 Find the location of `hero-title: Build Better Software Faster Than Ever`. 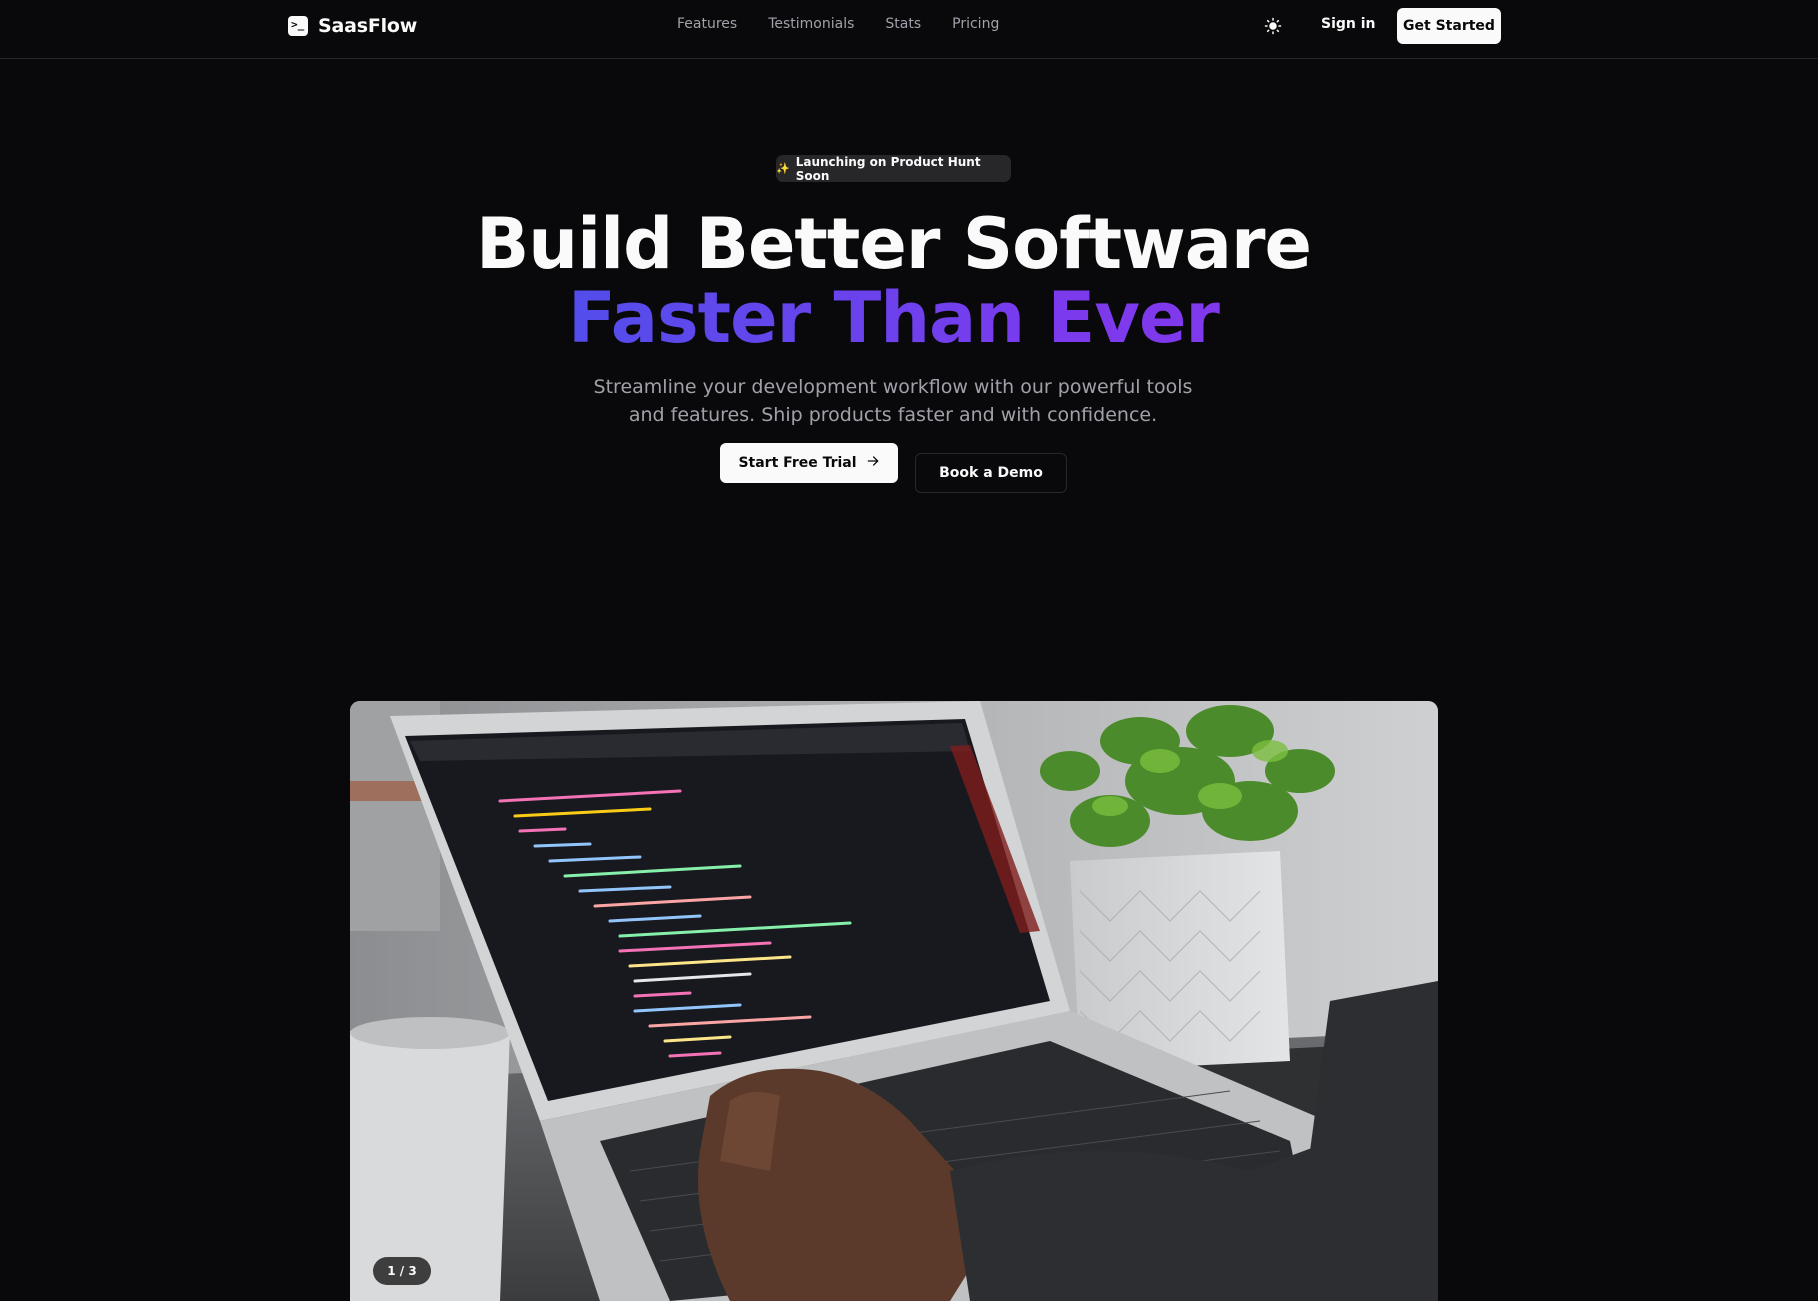

hero-title: Build Better Software Faster Than Ever is located at coordinates (893, 281).